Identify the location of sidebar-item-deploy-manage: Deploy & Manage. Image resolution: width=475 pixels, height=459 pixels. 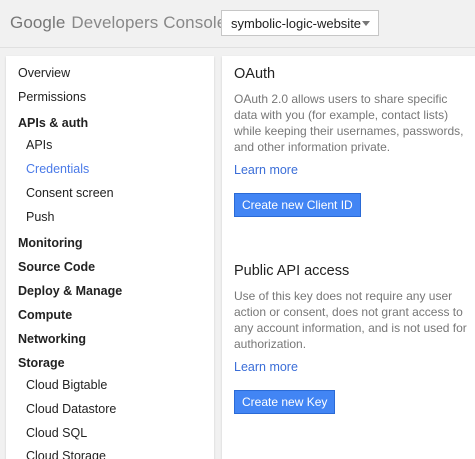
(110, 294).